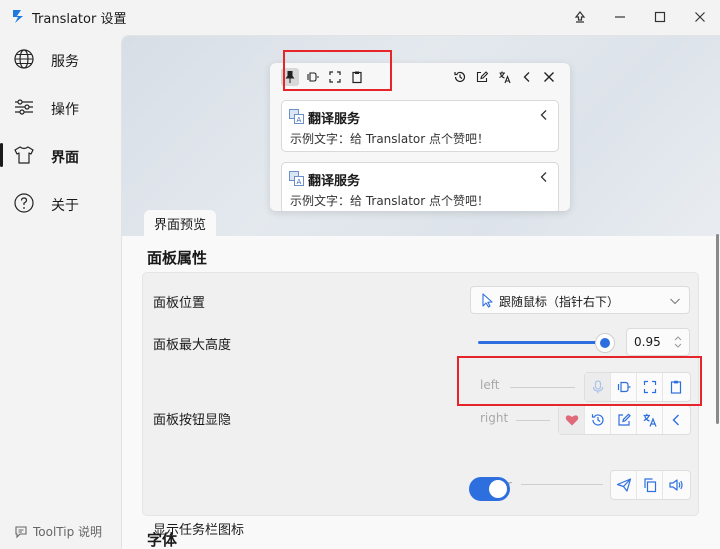 The width and height of the screenshot is (720, 549). What do you see at coordinates (647, 342) in the screenshot?
I see `panel-max-height-value: 0.95` at bounding box center [647, 342].